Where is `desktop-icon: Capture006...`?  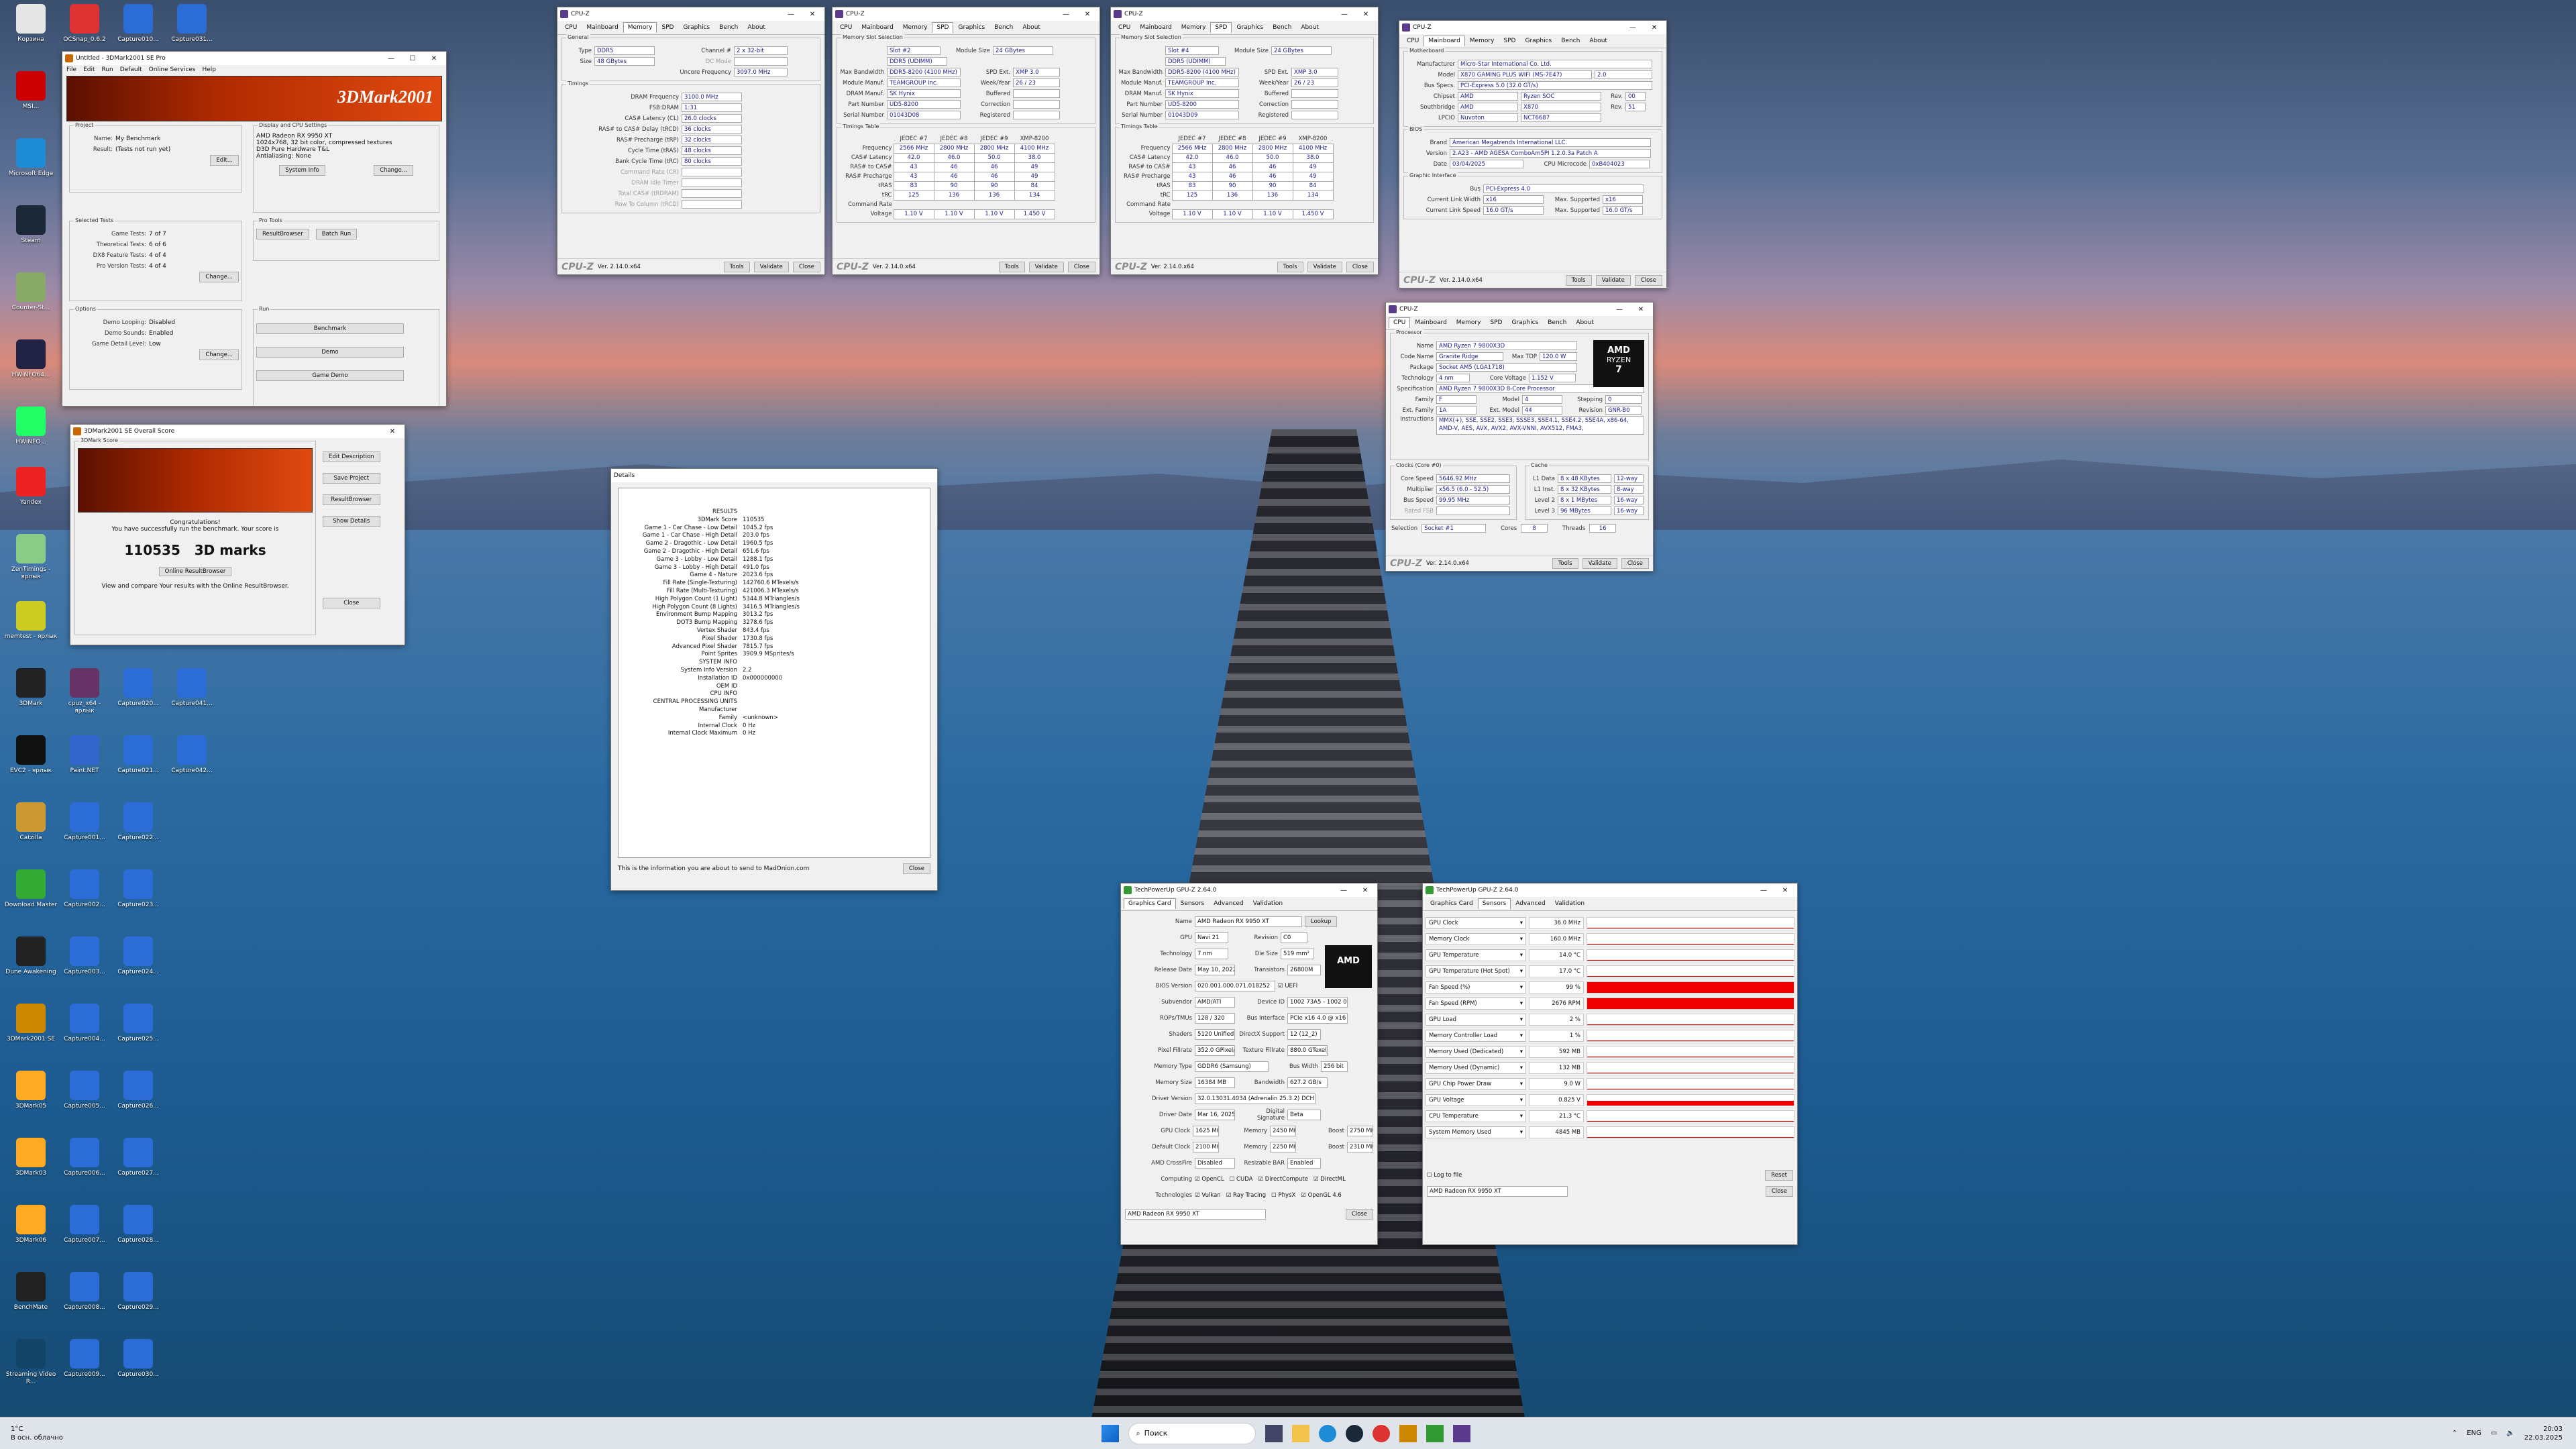 desktop-icon: Capture006... is located at coordinates (84, 1157).